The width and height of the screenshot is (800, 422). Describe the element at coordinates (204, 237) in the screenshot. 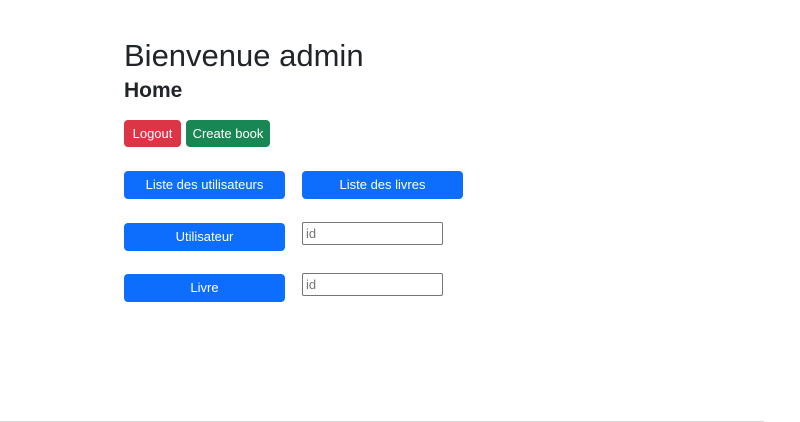

I see `user-lookup-button: Utilisateur` at that location.